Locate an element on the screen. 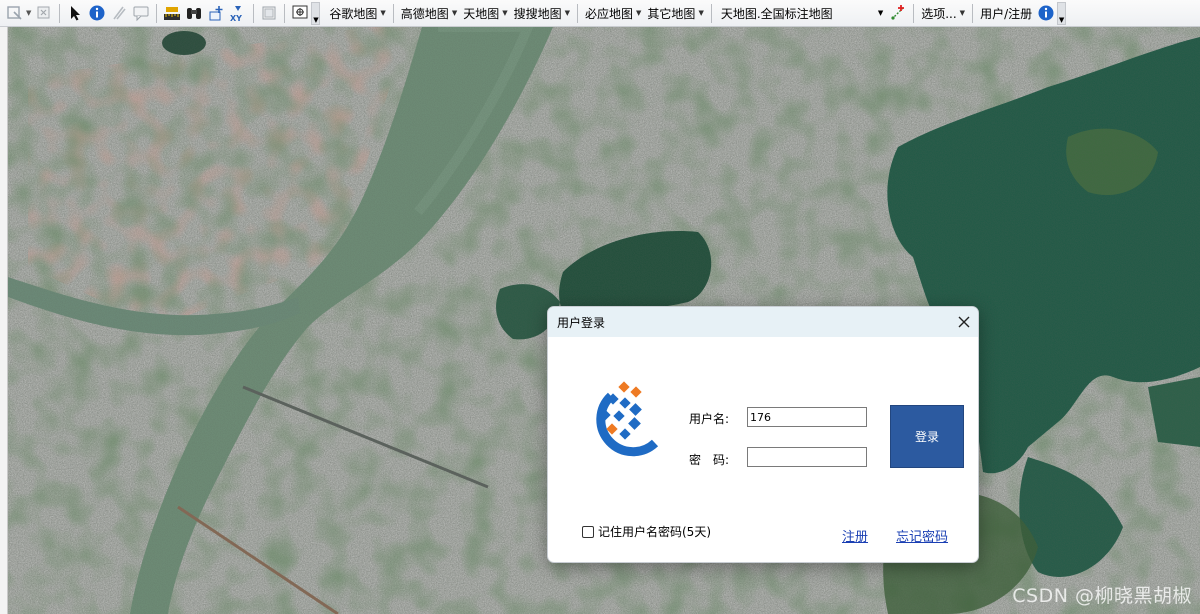  locate-icon is located at coordinates (300, 13).